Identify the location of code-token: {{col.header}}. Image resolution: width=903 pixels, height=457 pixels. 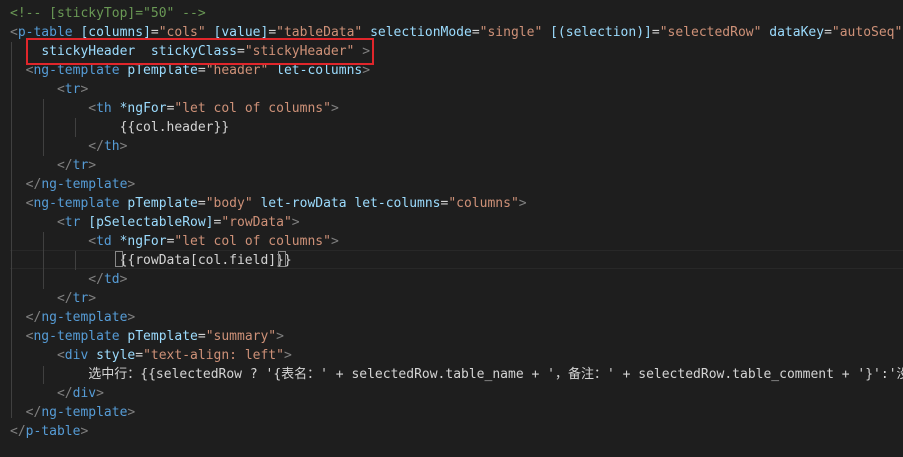
(120, 127).